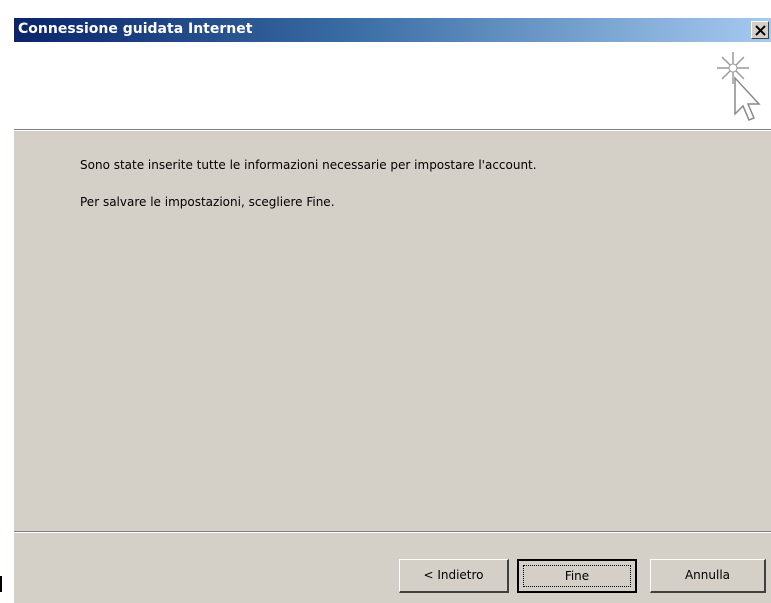  Describe the element at coordinates (1, 584) in the screenshot. I see `left-edge-mark` at that location.